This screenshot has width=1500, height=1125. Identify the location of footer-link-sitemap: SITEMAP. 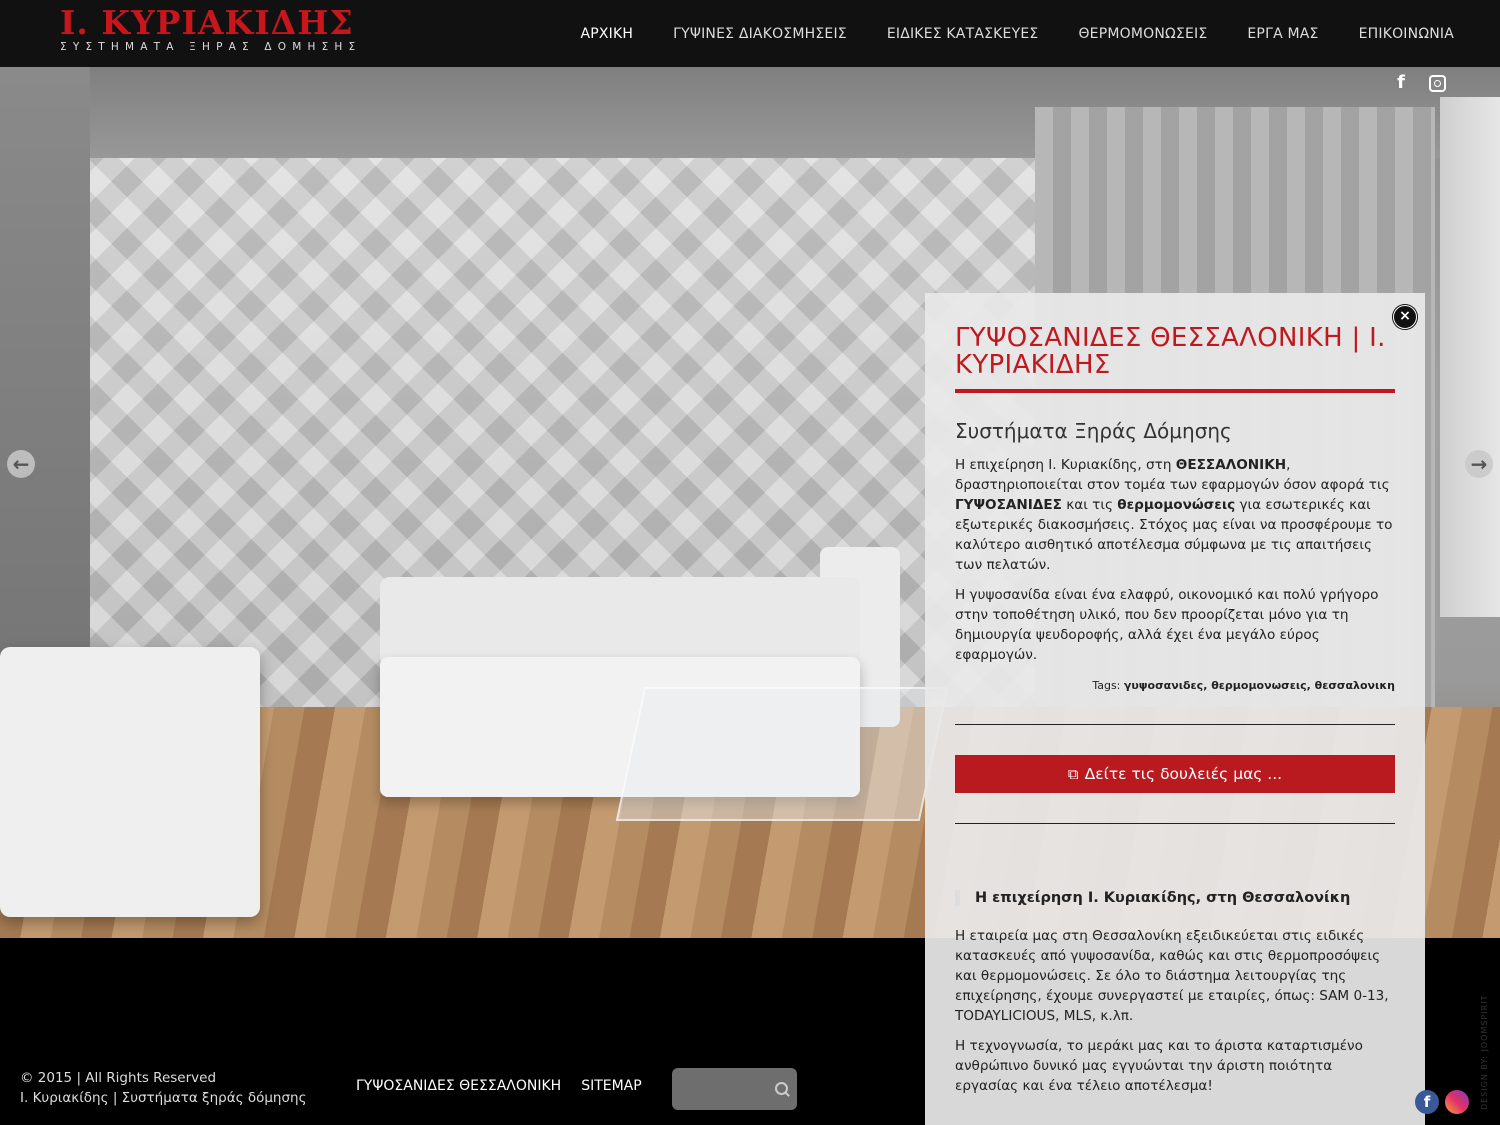
(611, 1086).